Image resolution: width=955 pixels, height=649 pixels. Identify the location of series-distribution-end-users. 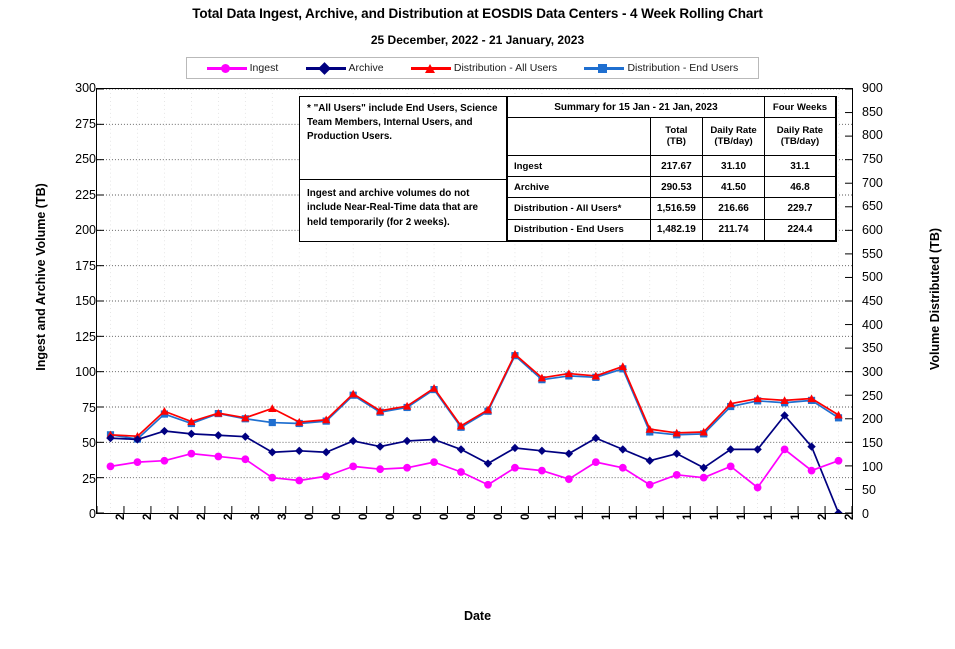
(474, 397).